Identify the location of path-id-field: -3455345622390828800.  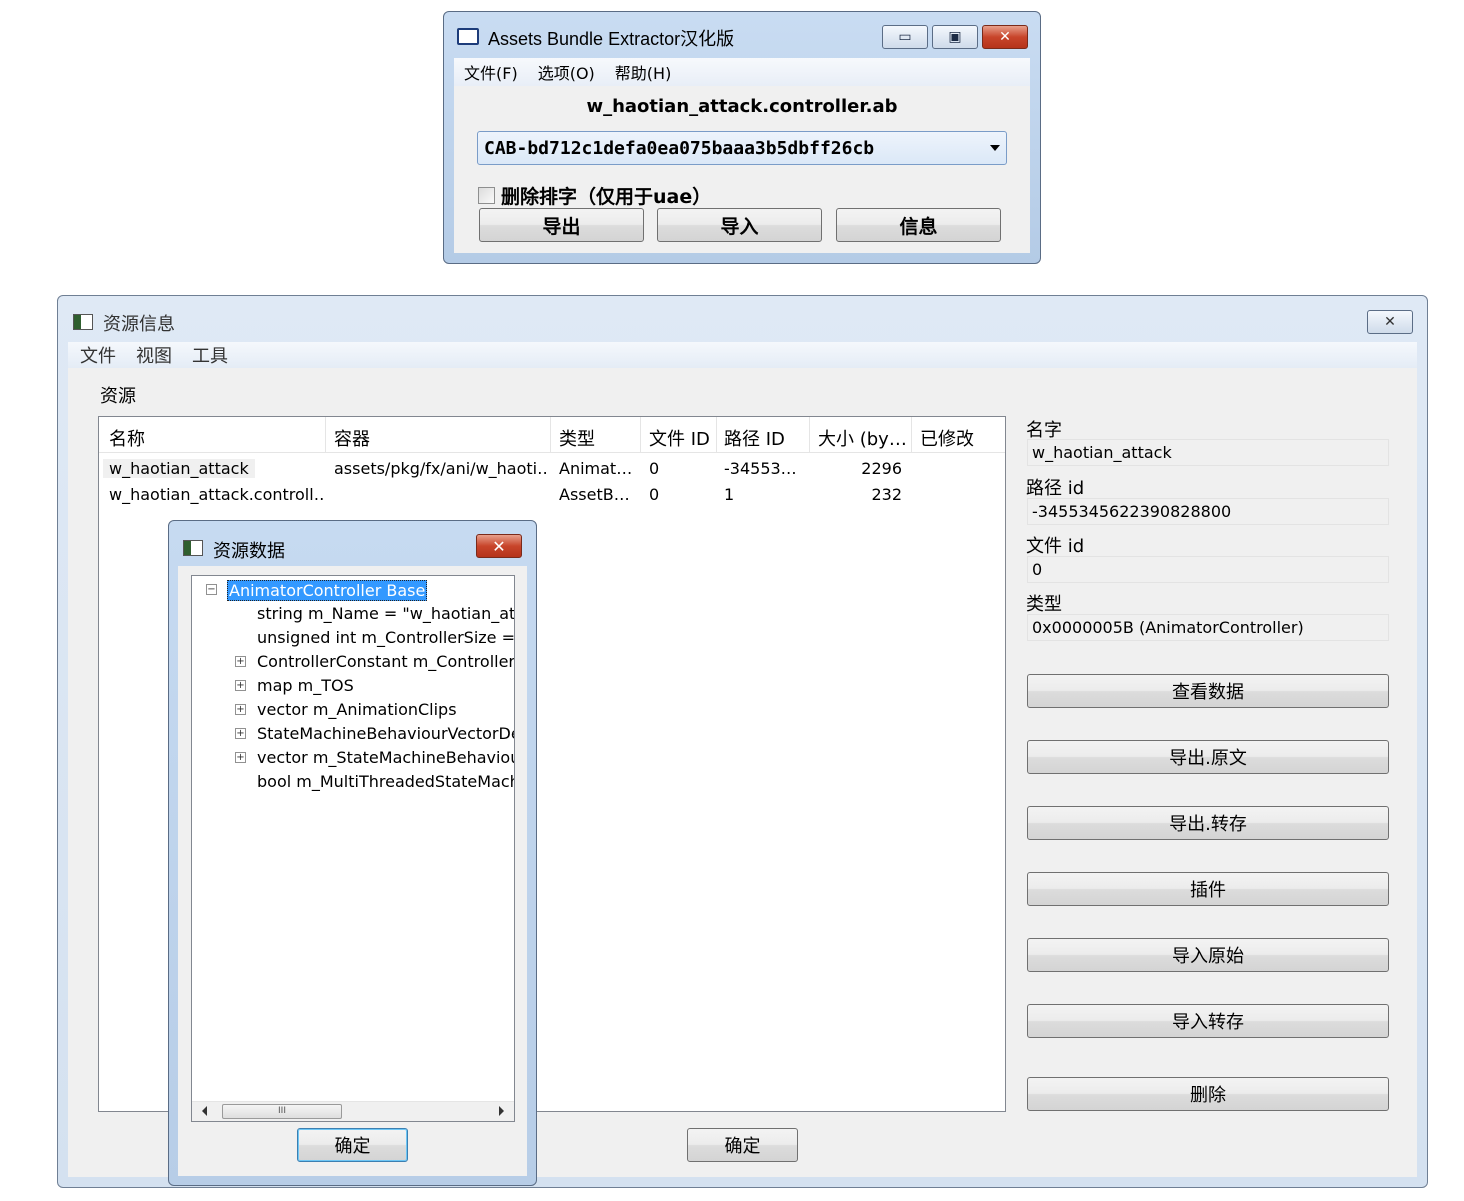
(1208, 511).